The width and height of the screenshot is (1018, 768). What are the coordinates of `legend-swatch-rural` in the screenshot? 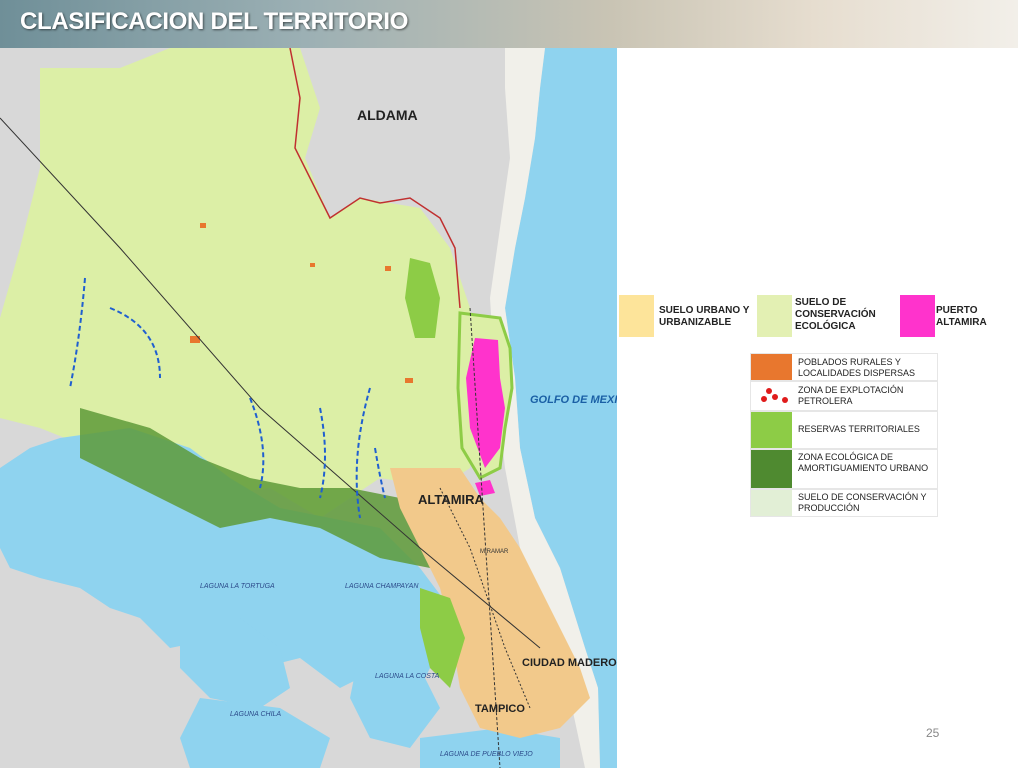 It's located at (771, 367).